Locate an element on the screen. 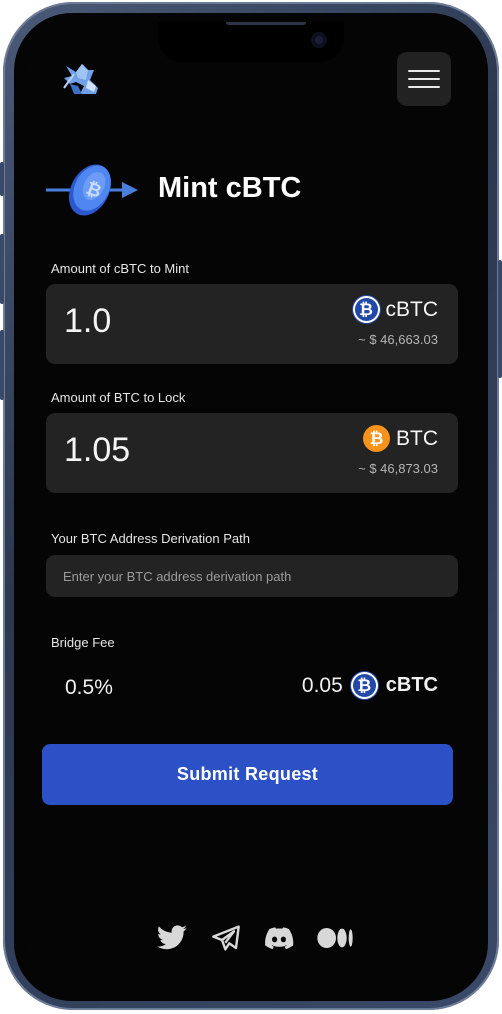 This screenshot has width=502, height=1014. page-header: ₿ Mint cBTC is located at coordinates (246, 192).